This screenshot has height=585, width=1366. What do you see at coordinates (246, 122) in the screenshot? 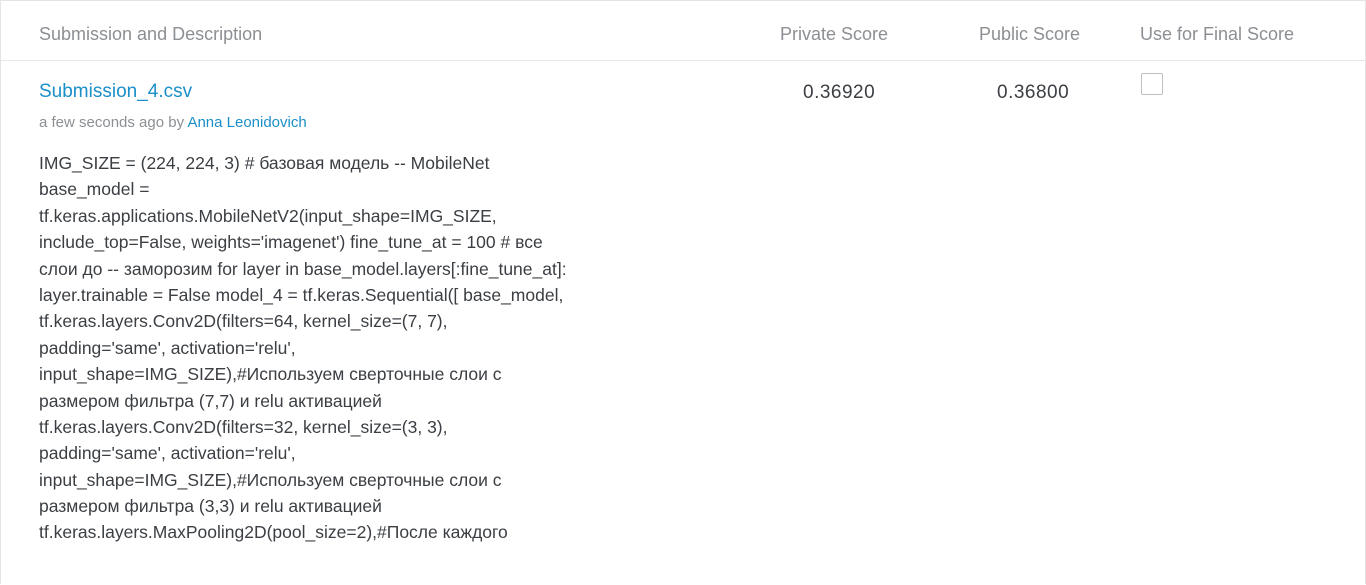
I see `submission-author-link: Anna Leonidovich` at bounding box center [246, 122].